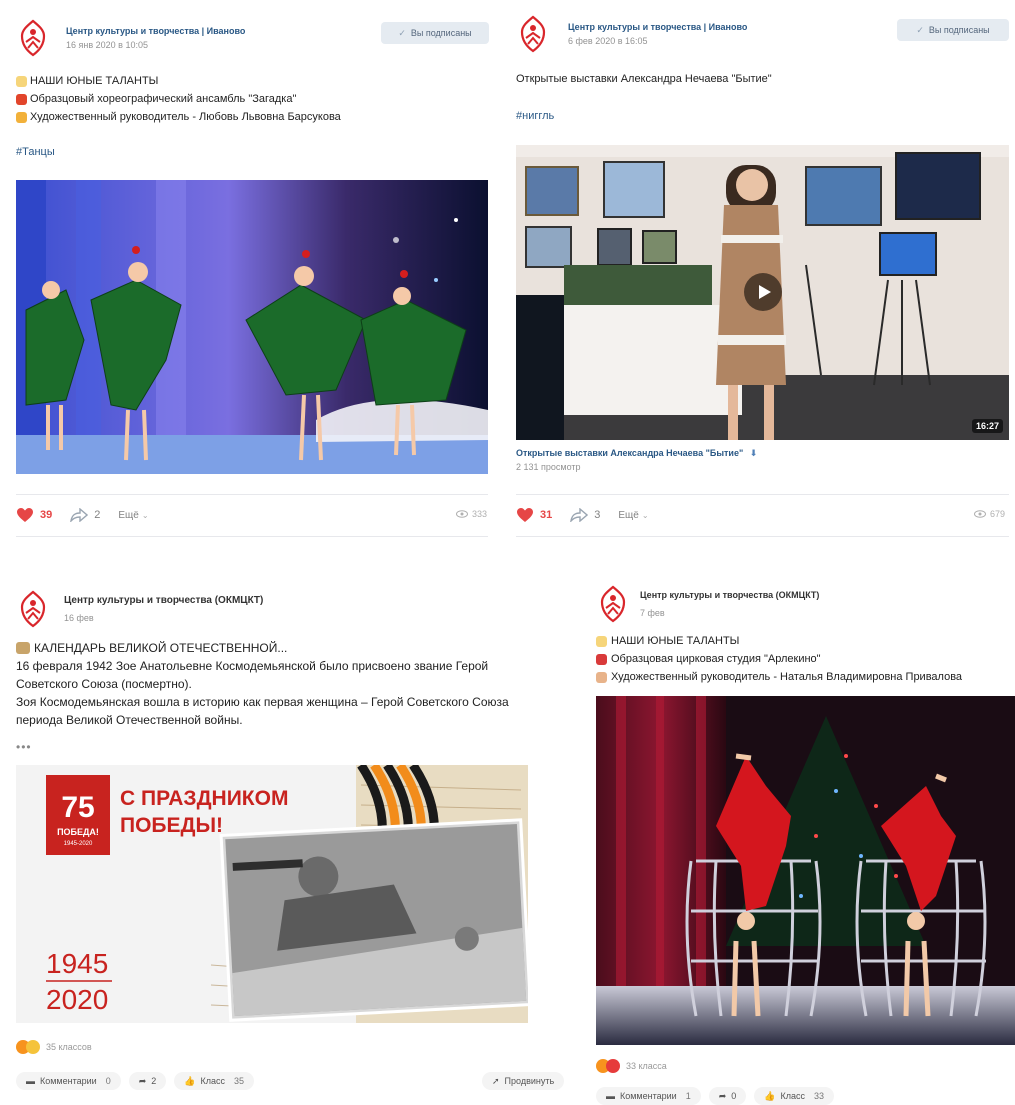  What do you see at coordinates (727, 1096) in the screenshot?
I see `reshare-button: ➦ 0` at bounding box center [727, 1096].